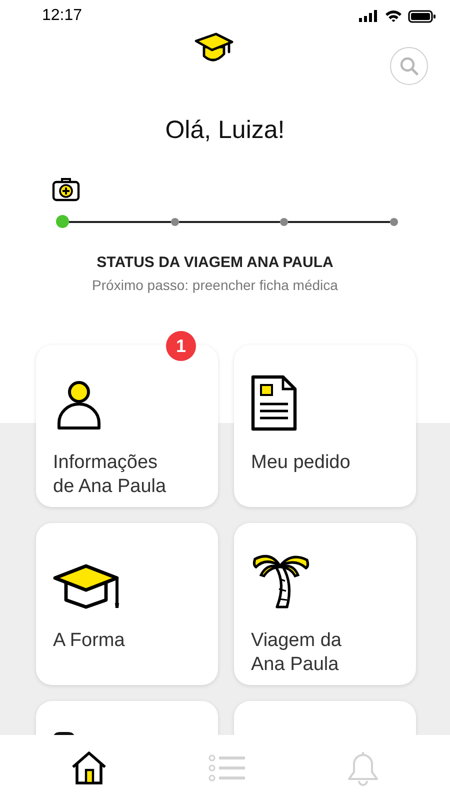 The height and width of the screenshot is (800, 450). Describe the element at coordinates (363, 768) in the screenshot. I see `bell-icon` at that location.